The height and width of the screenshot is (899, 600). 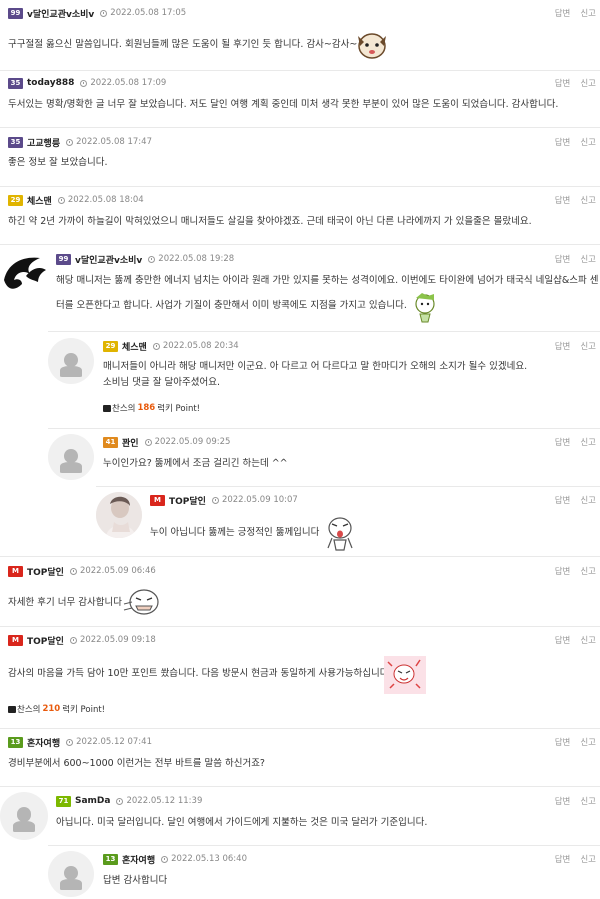 What do you see at coordinates (92, 801) in the screenshot?
I see `comment-author: SamDa` at bounding box center [92, 801].